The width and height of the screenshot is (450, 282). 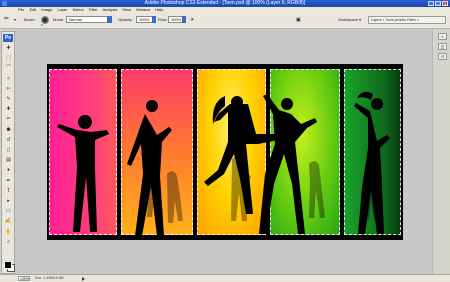 I want to click on shape-tool-icon: ▭, so click(x=8, y=211).